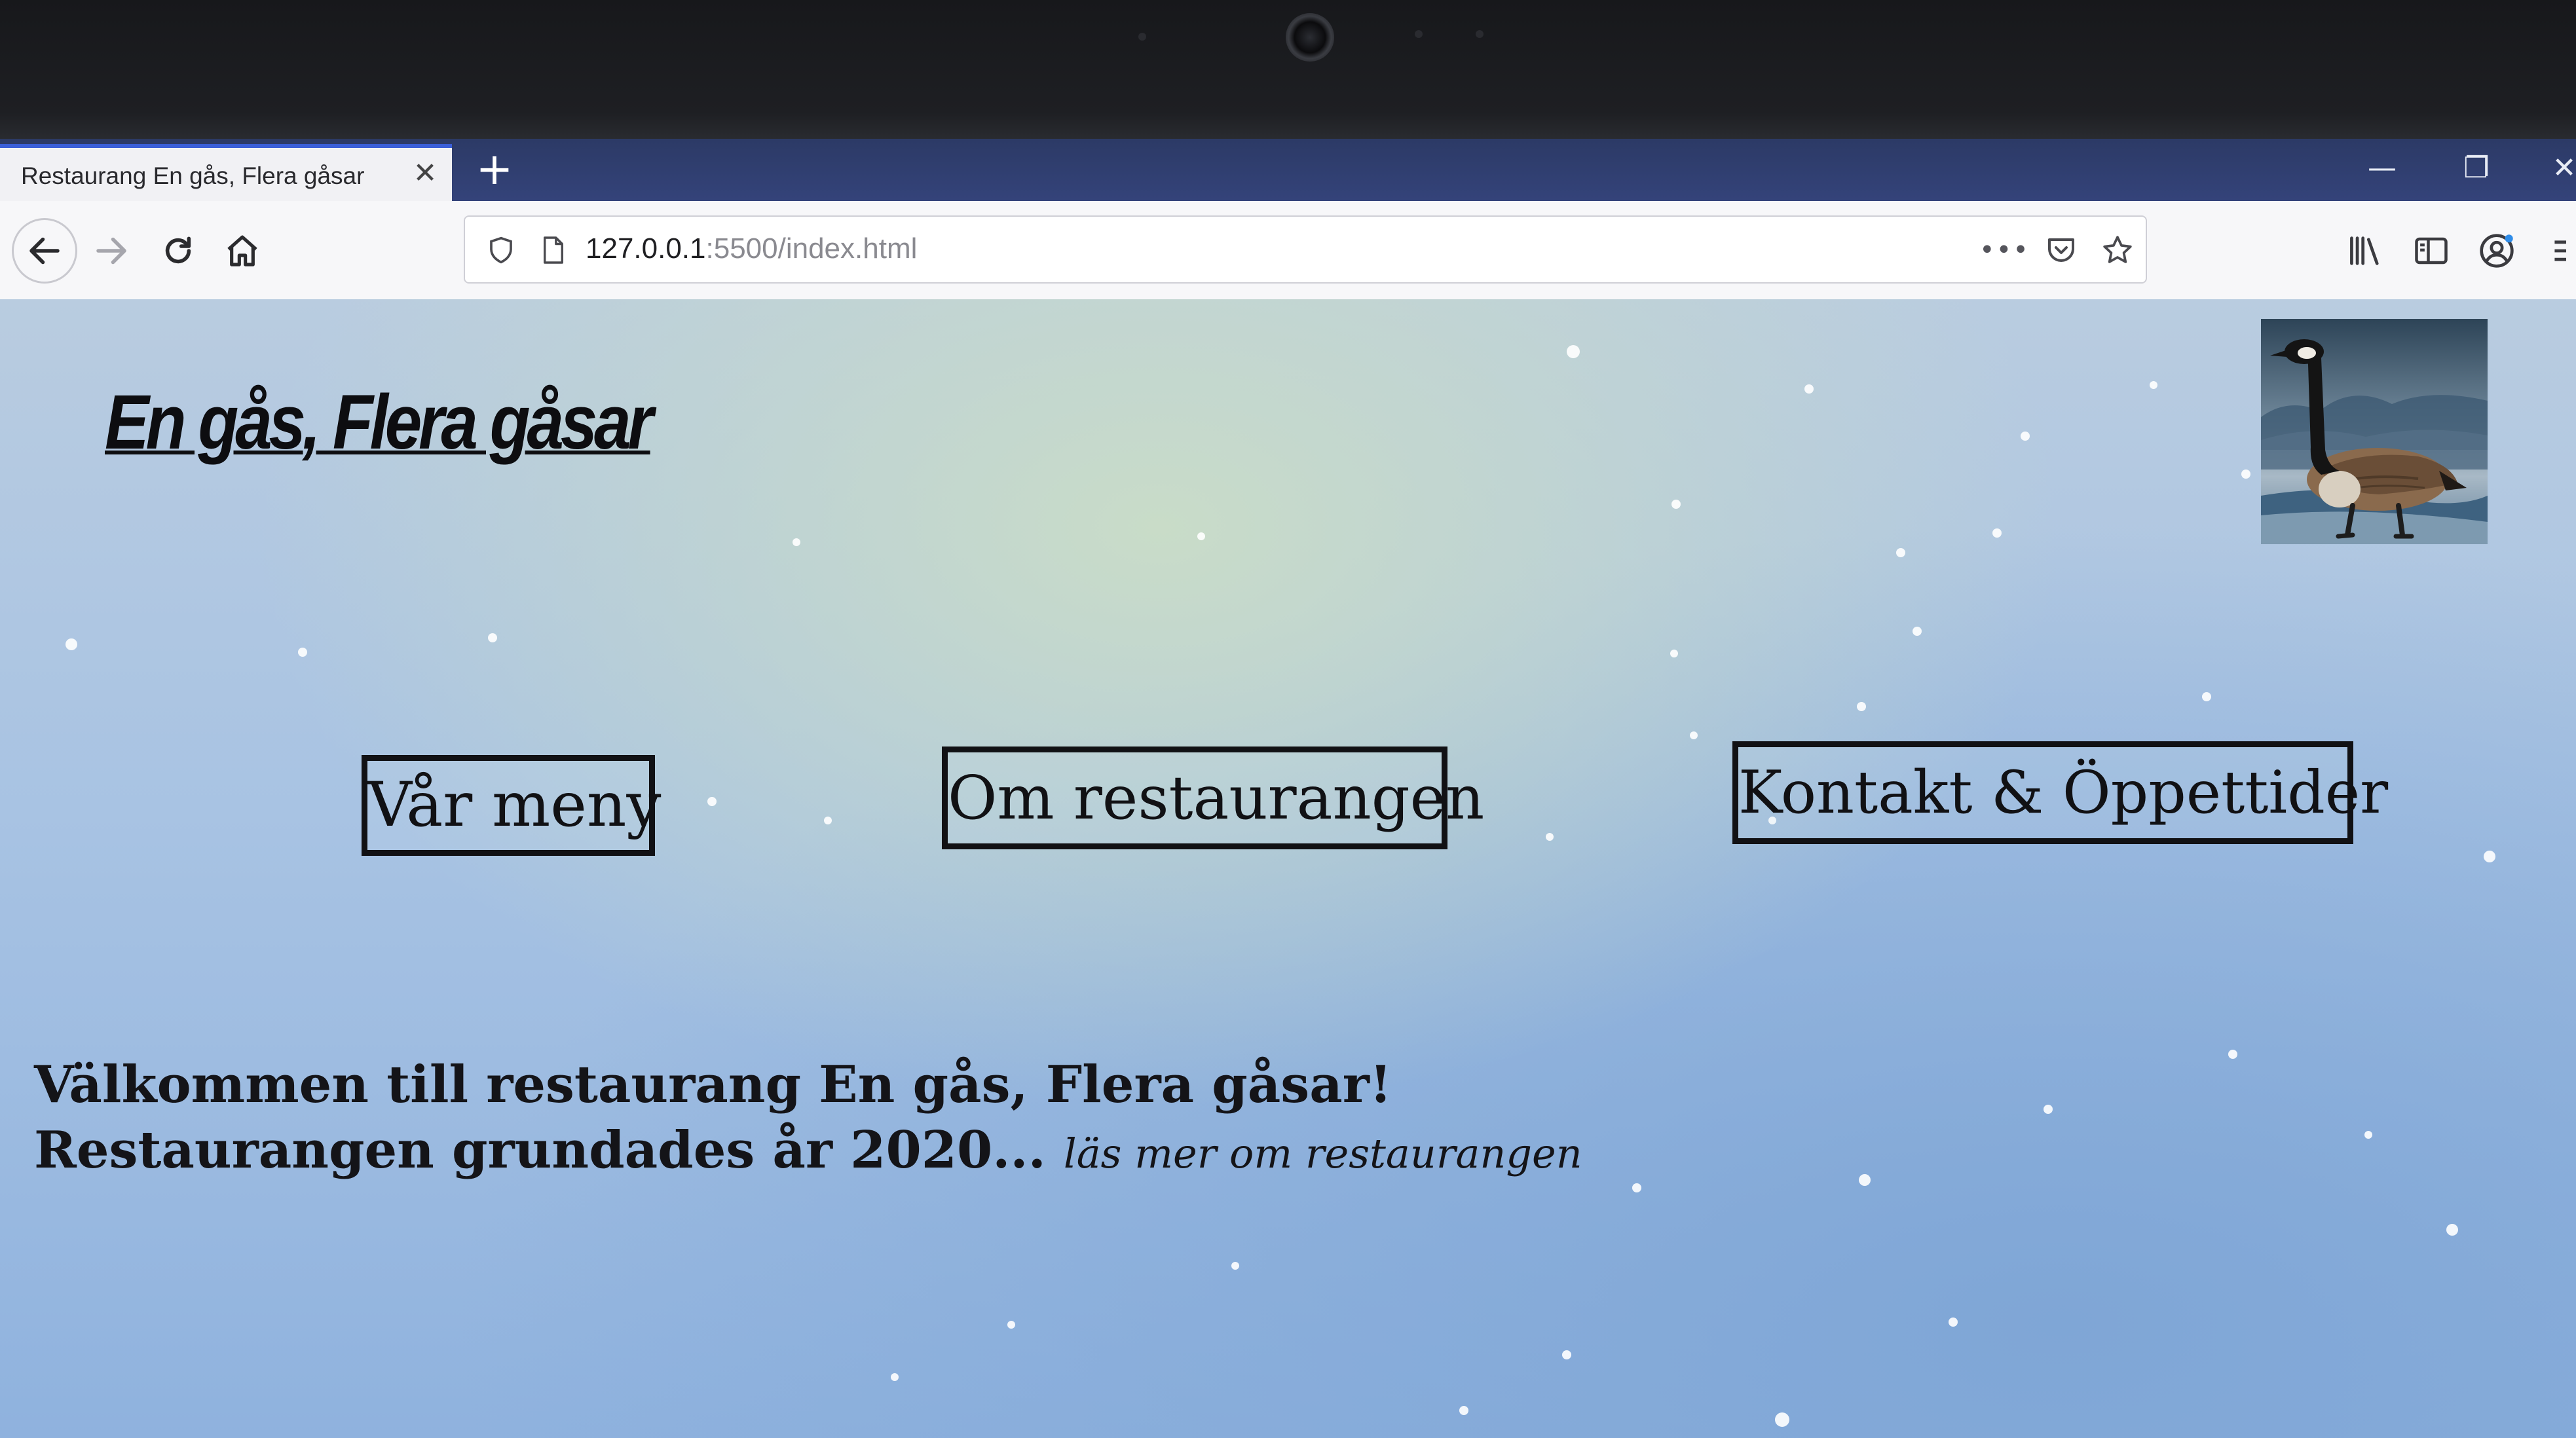 The width and height of the screenshot is (2576, 1438). Describe the element at coordinates (811, 248) in the screenshot. I see `url-path: :5500/index.html` at that location.